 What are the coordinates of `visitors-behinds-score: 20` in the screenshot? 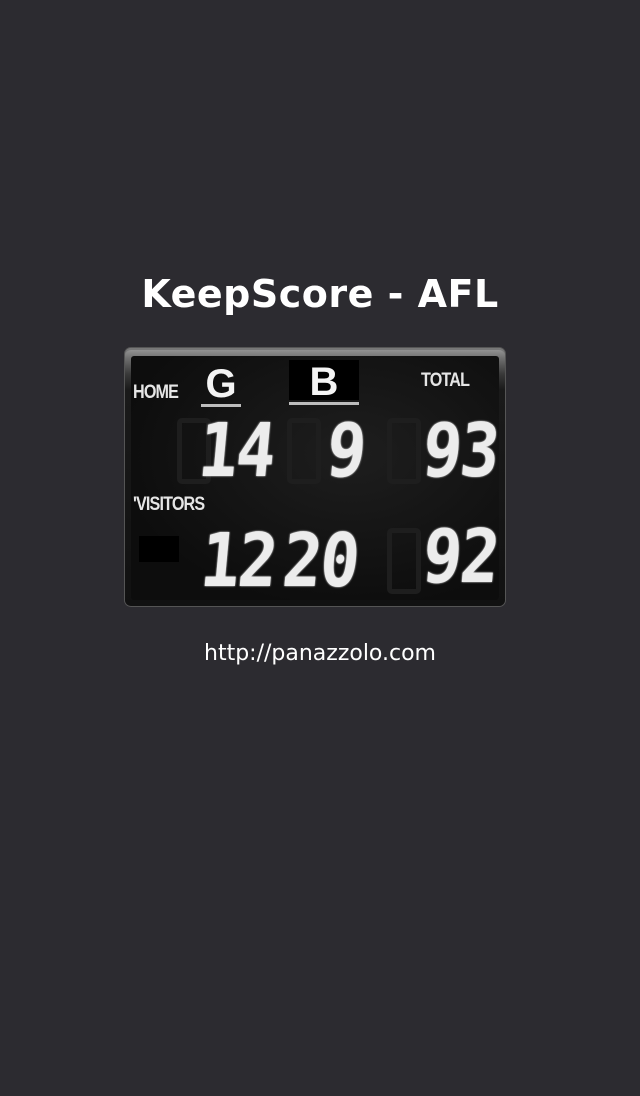 It's located at (320, 561).